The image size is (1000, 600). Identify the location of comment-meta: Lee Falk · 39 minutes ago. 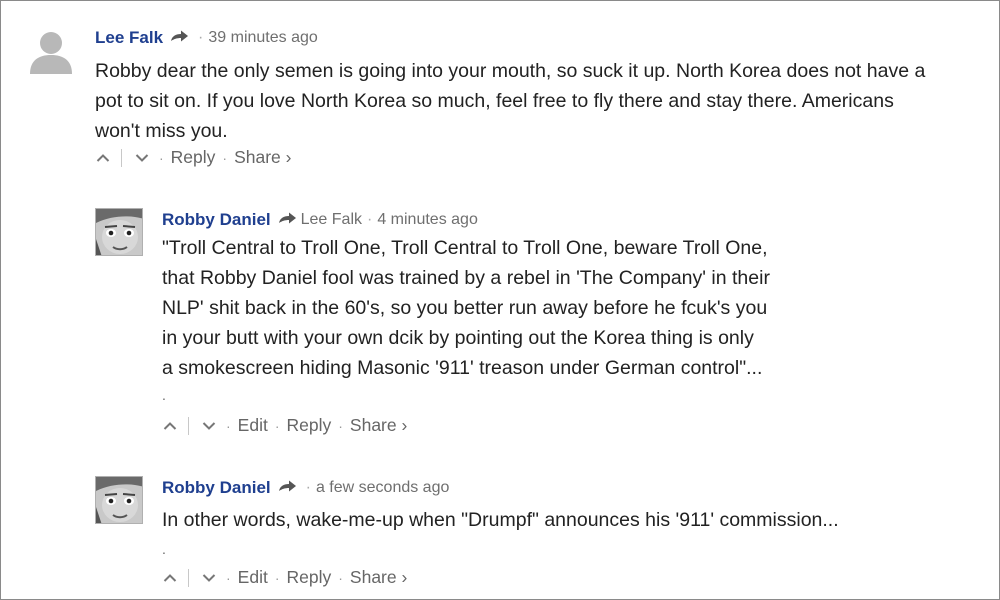
(206, 38).